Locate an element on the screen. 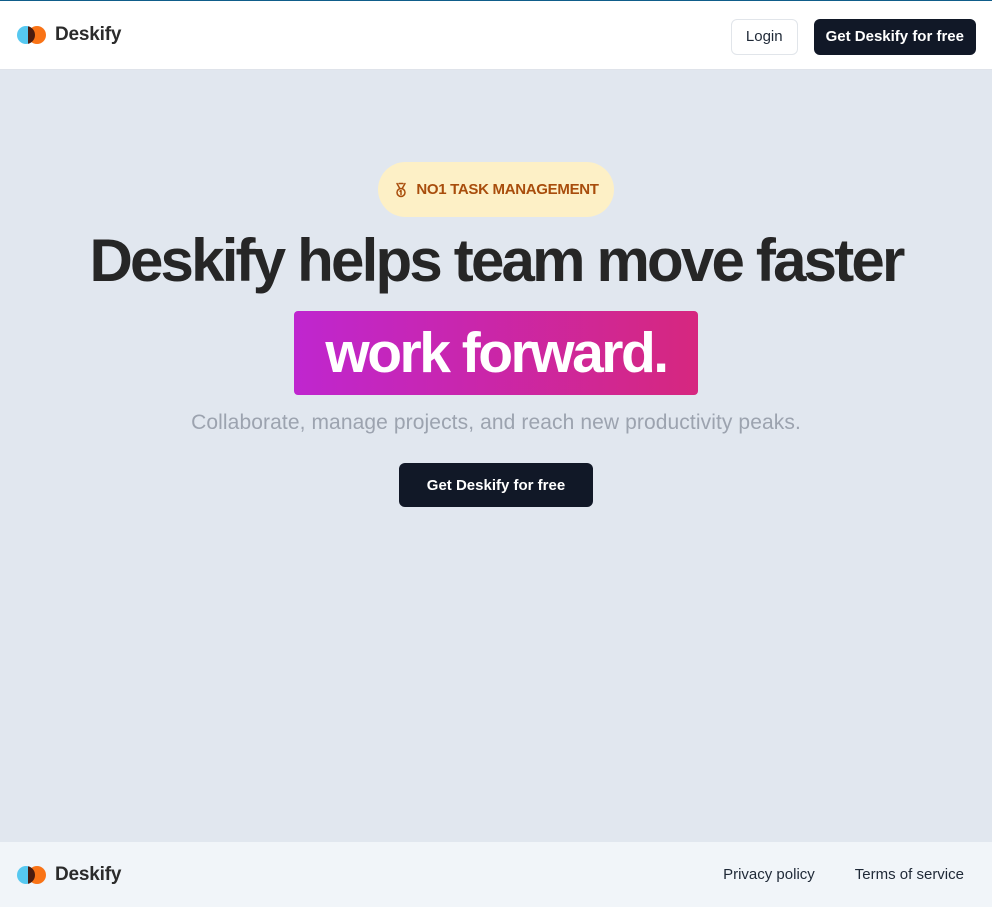 This screenshot has width=992, height=907. get-deskify-hero-button: Get Deskify for free is located at coordinates (496, 485).